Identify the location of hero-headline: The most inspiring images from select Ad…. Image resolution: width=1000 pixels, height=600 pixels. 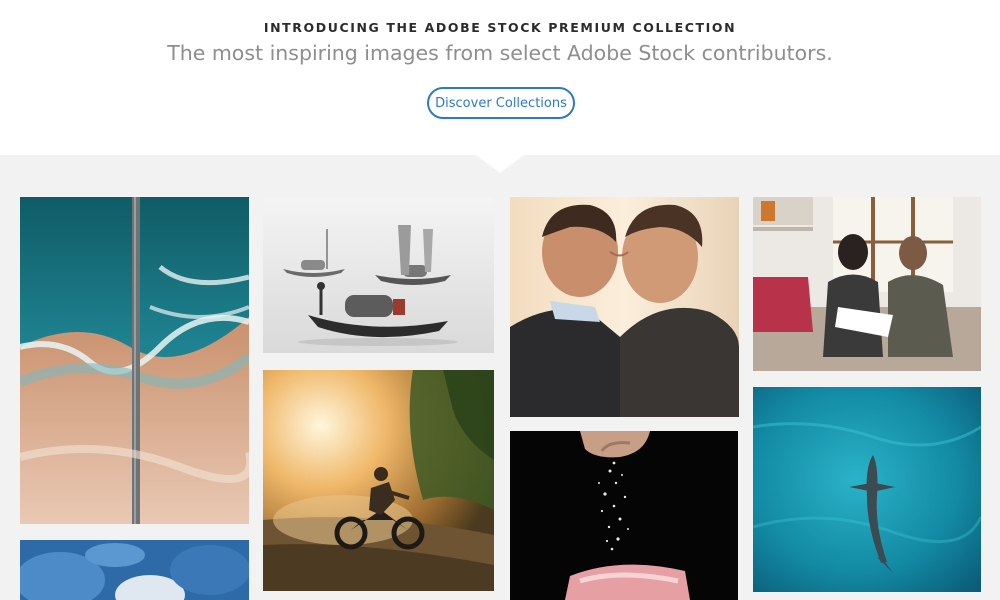
(500, 53).